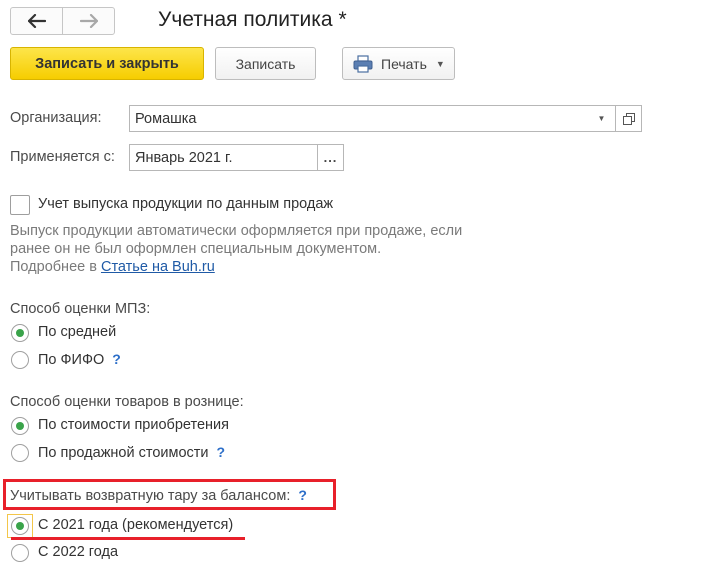  I want to click on organization-dropdown-button: ▼, so click(602, 118).